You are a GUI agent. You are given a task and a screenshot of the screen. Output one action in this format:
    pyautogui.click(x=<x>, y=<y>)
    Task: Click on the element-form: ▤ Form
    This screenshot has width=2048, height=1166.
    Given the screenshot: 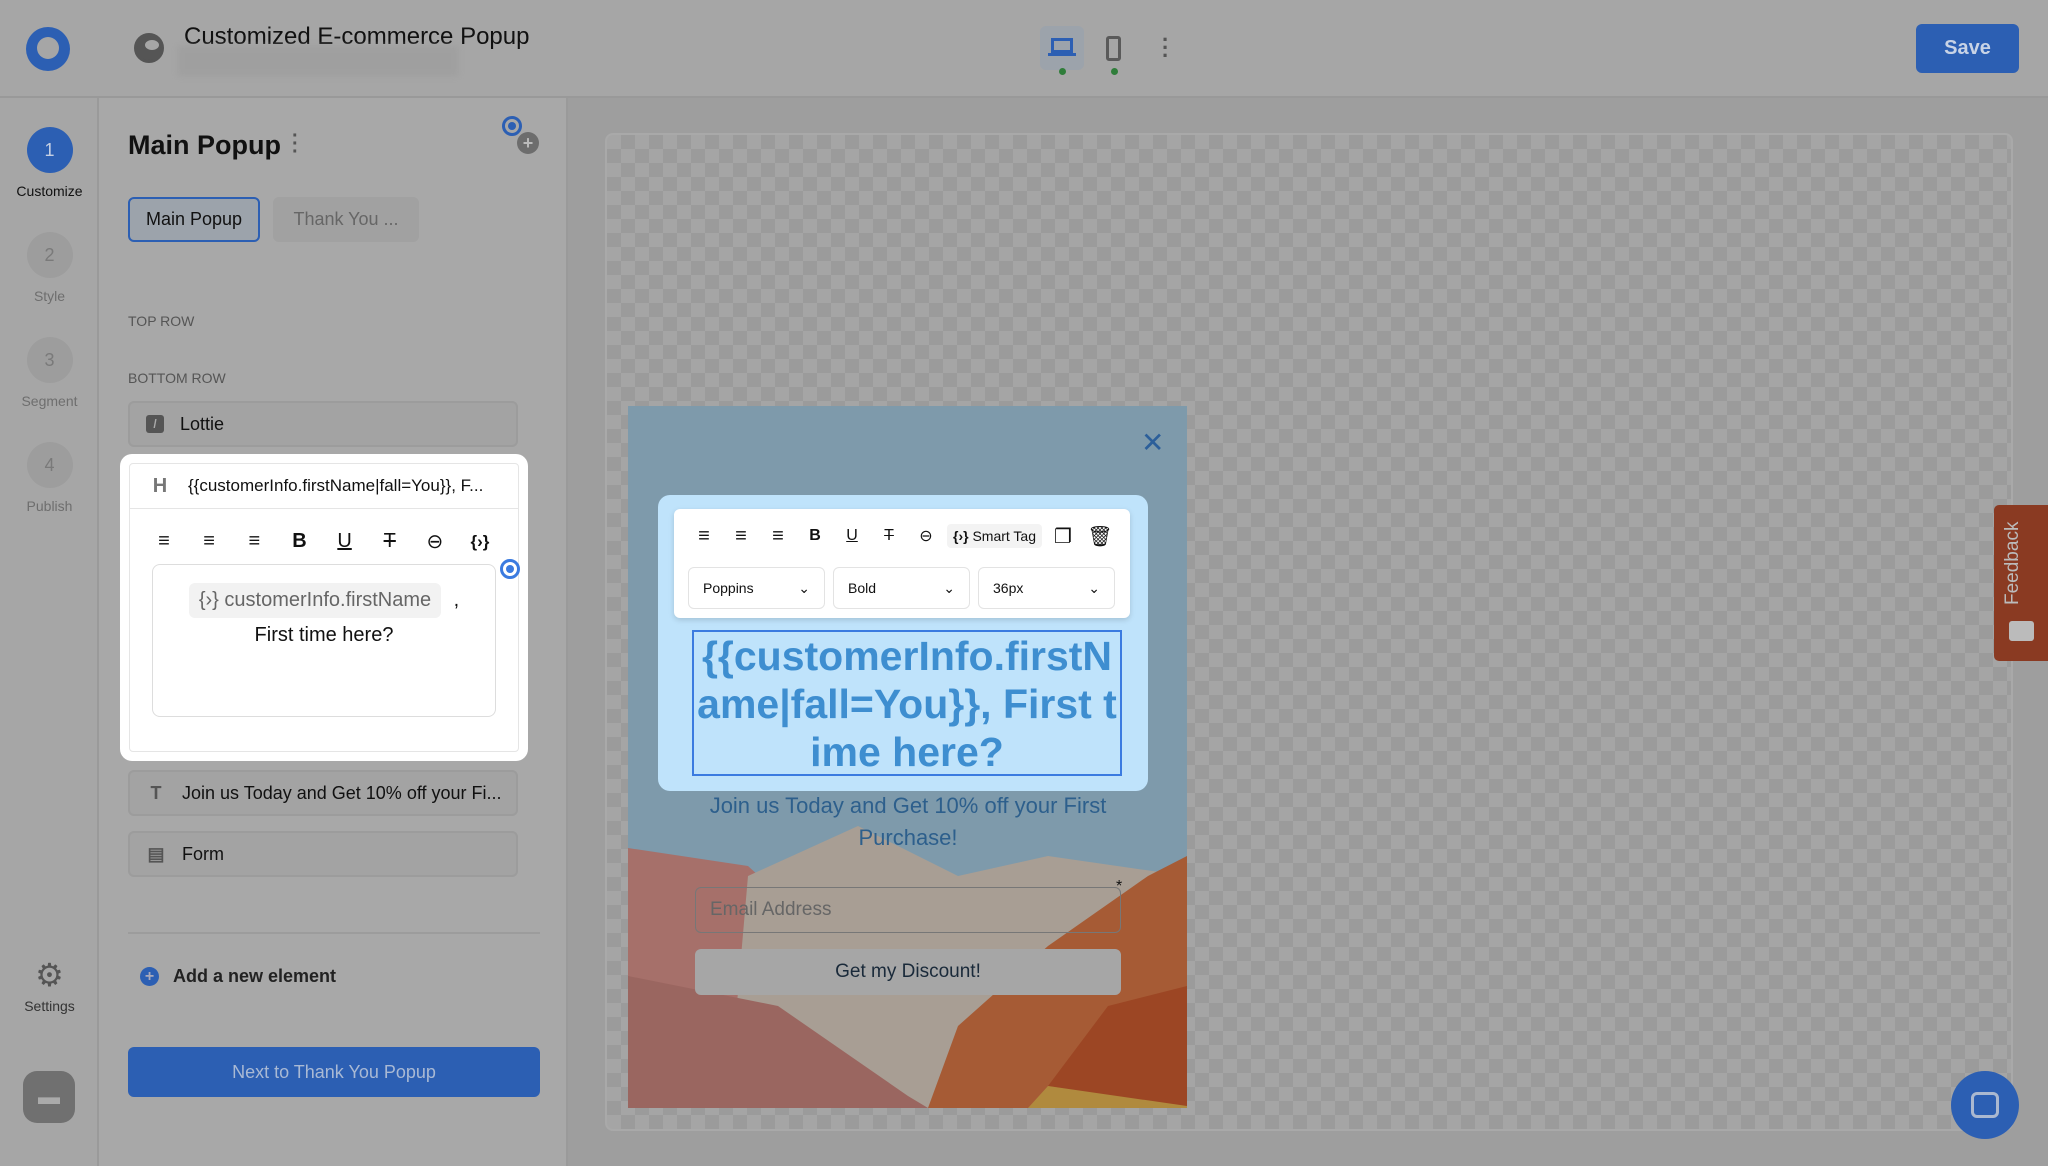 What is the action you would take?
    pyautogui.click(x=323, y=854)
    